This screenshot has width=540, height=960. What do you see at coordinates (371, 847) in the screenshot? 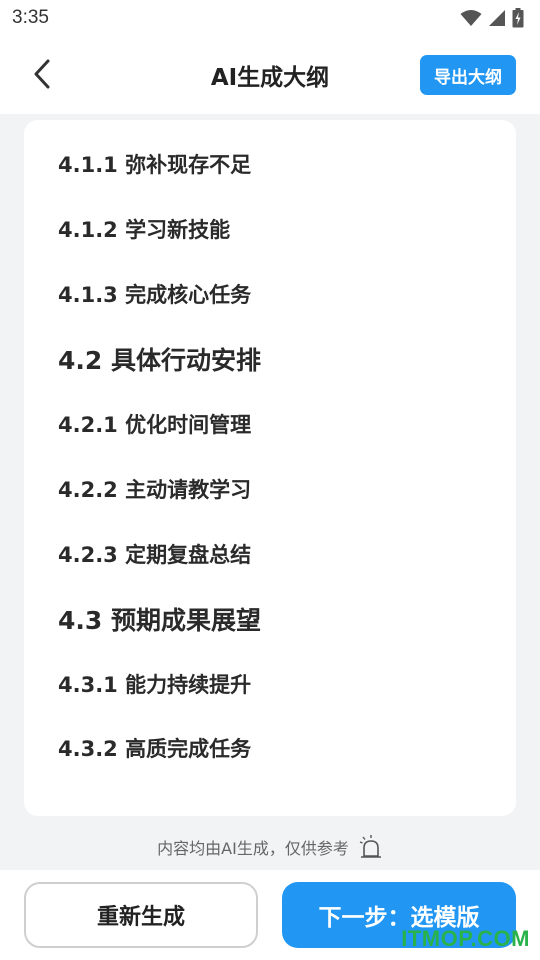
I see `alarm-bell-icon` at bounding box center [371, 847].